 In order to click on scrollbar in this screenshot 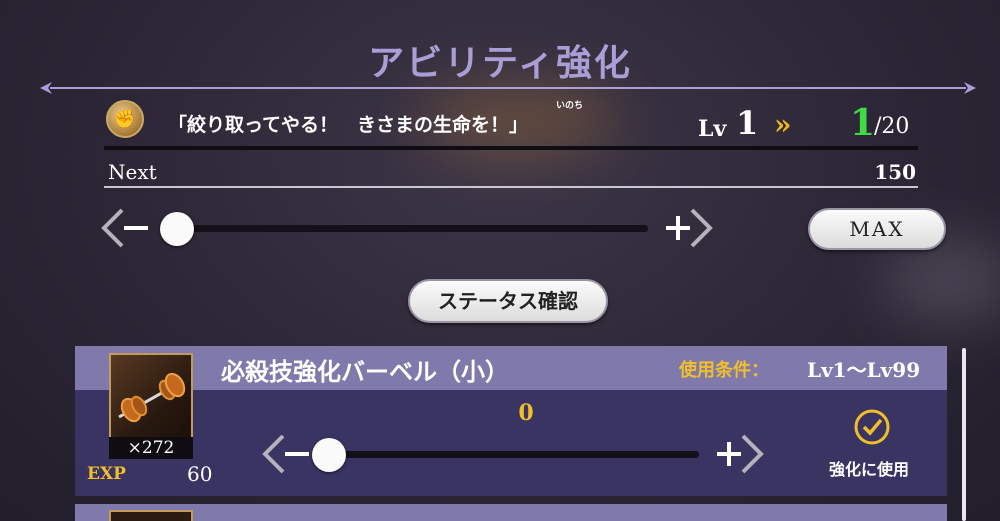, I will do `click(964, 434)`.